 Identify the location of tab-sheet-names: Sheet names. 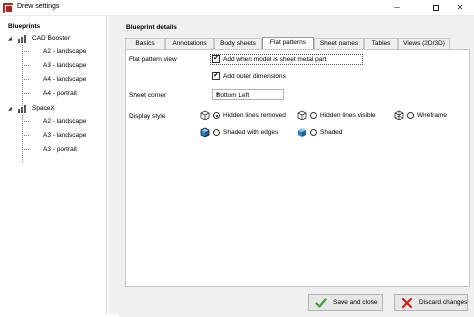
(339, 43).